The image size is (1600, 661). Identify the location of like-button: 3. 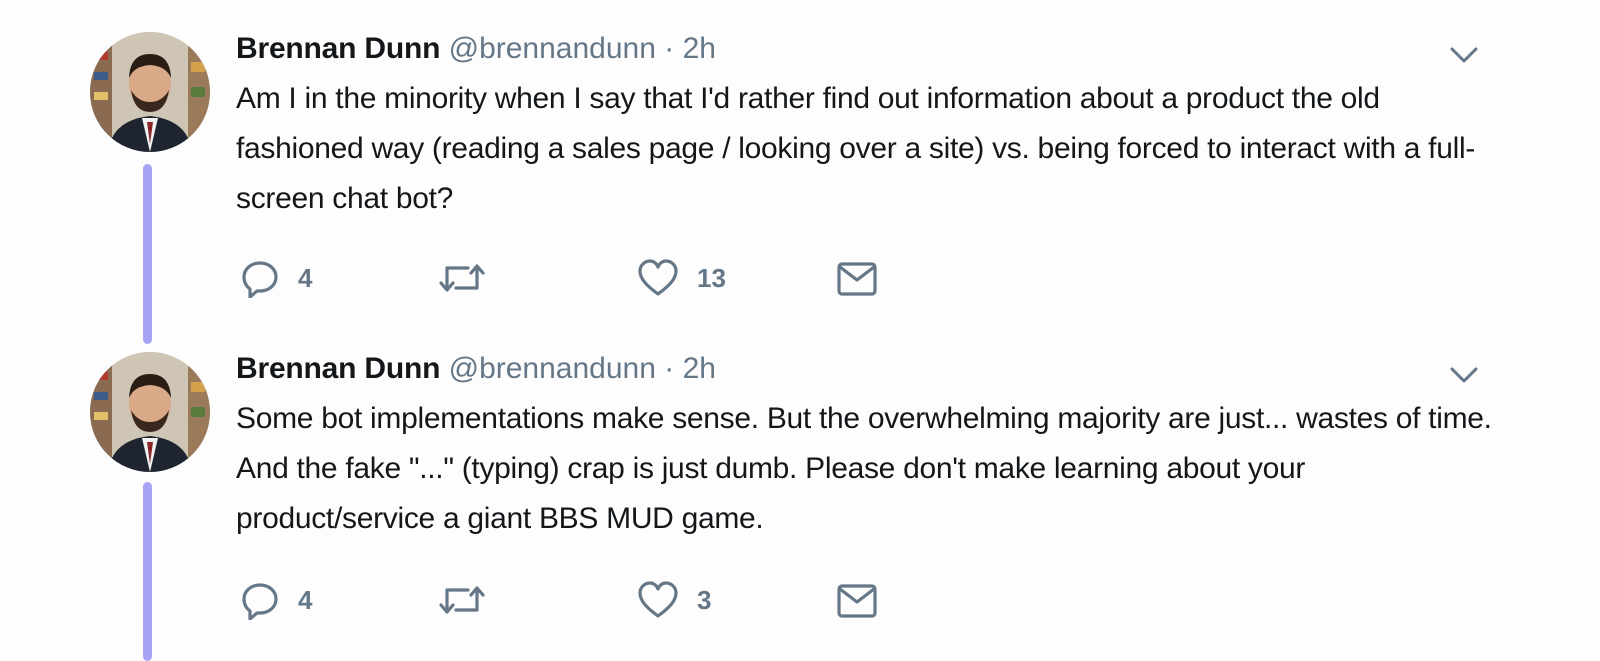
(674, 600).